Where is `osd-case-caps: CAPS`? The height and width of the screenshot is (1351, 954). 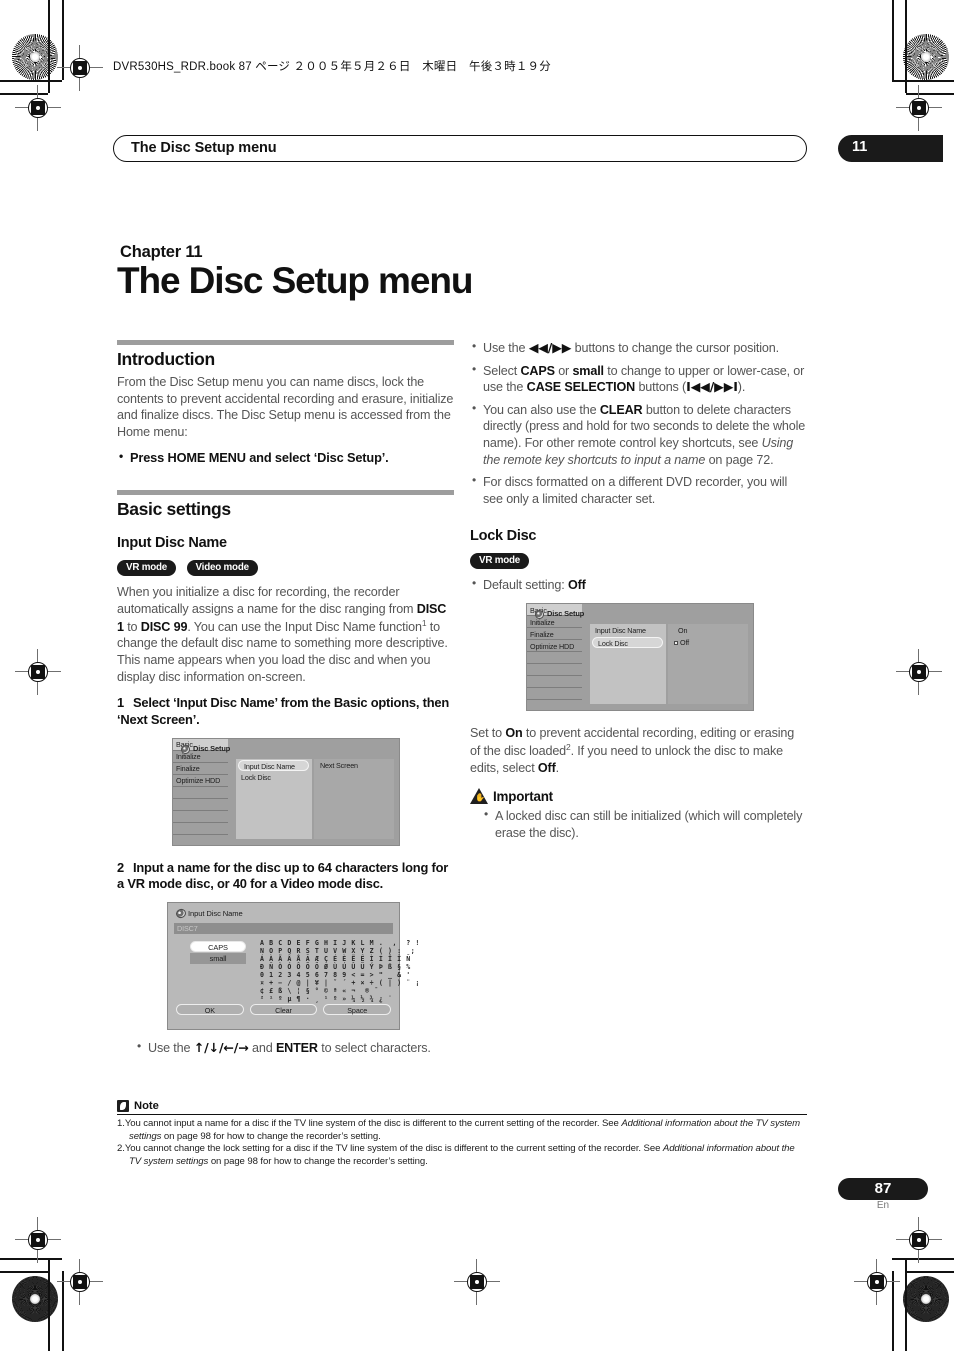
osd-case-caps: CAPS is located at coordinates (218, 947).